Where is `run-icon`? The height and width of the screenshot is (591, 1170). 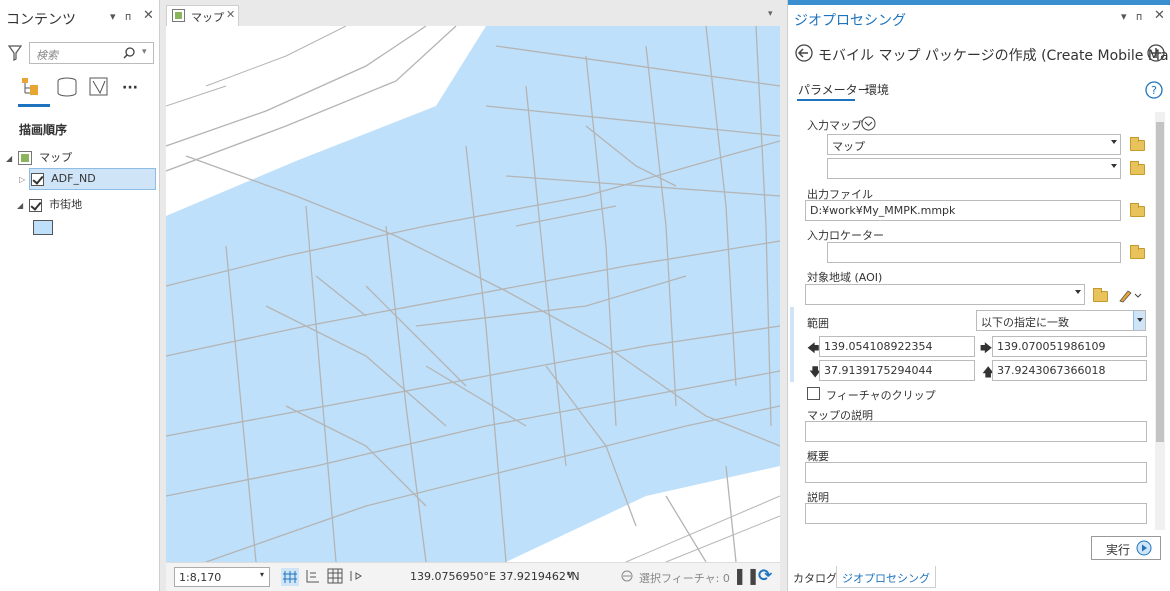
run-icon is located at coordinates (1144, 548).